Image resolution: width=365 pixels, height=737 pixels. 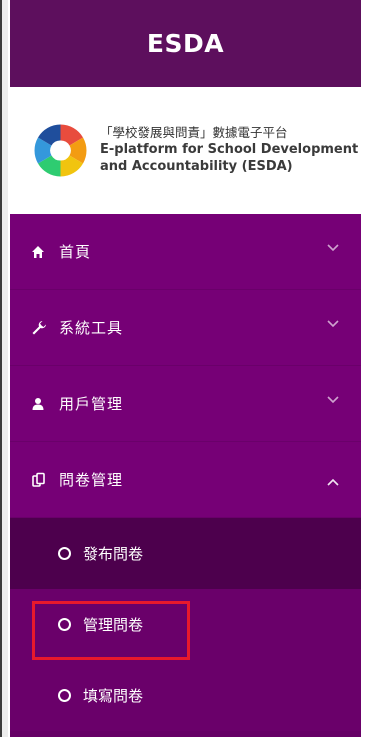 What do you see at coordinates (196, 166) in the screenshot?
I see `logo-title-en-line2: and Accountability (ESDA)` at bounding box center [196, 166].